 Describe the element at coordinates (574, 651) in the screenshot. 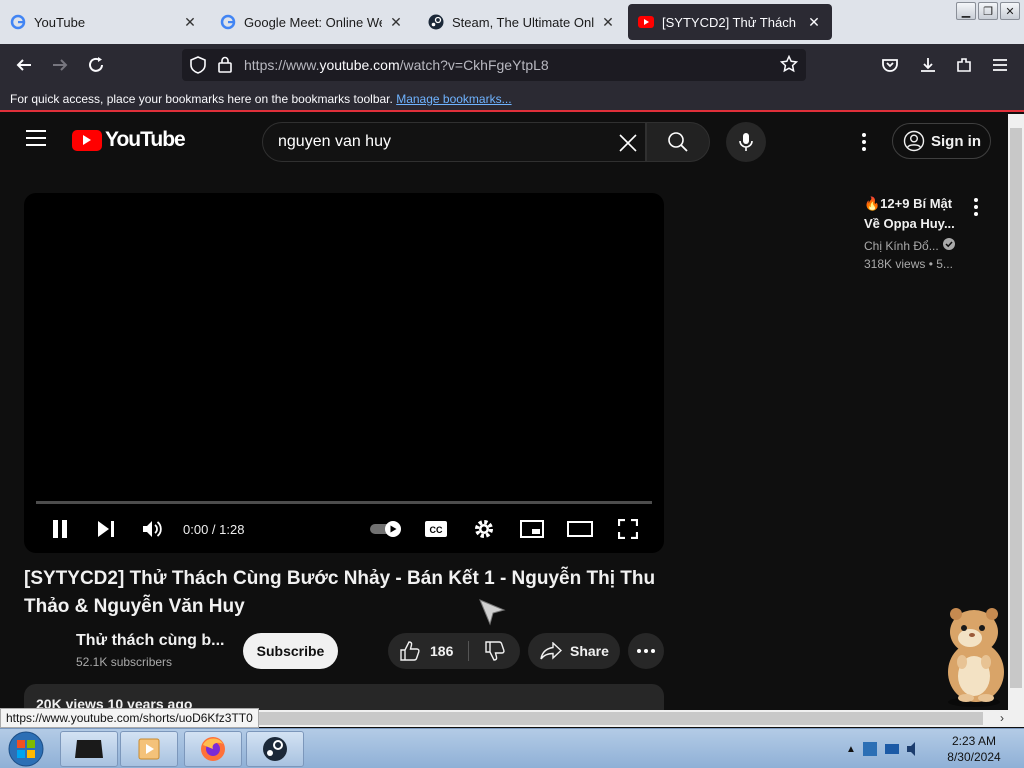

I see `share-button: Share` at that location.